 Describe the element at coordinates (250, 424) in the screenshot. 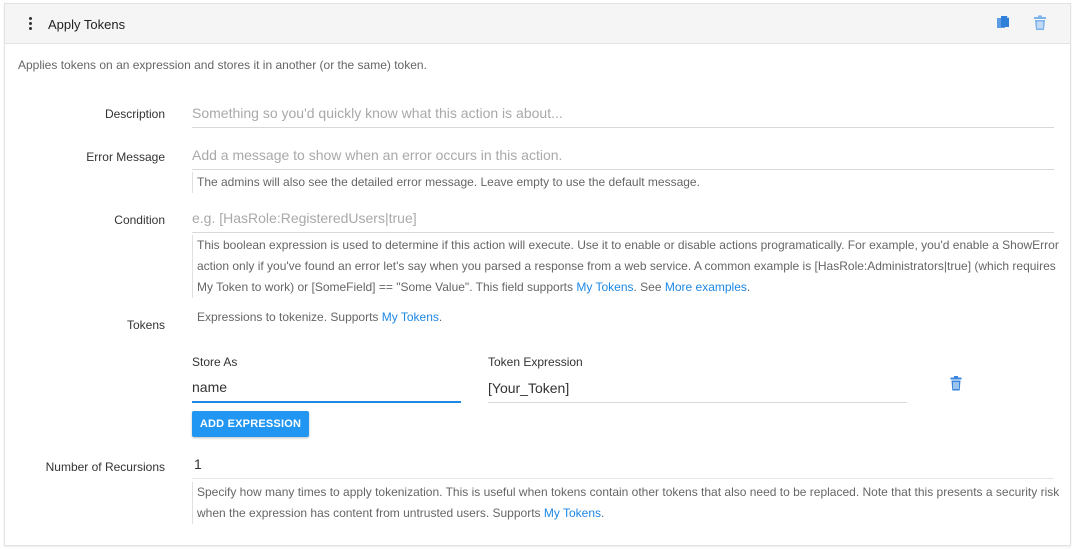

I see `add-expression-button: ADD EXPRESSION` at that location.